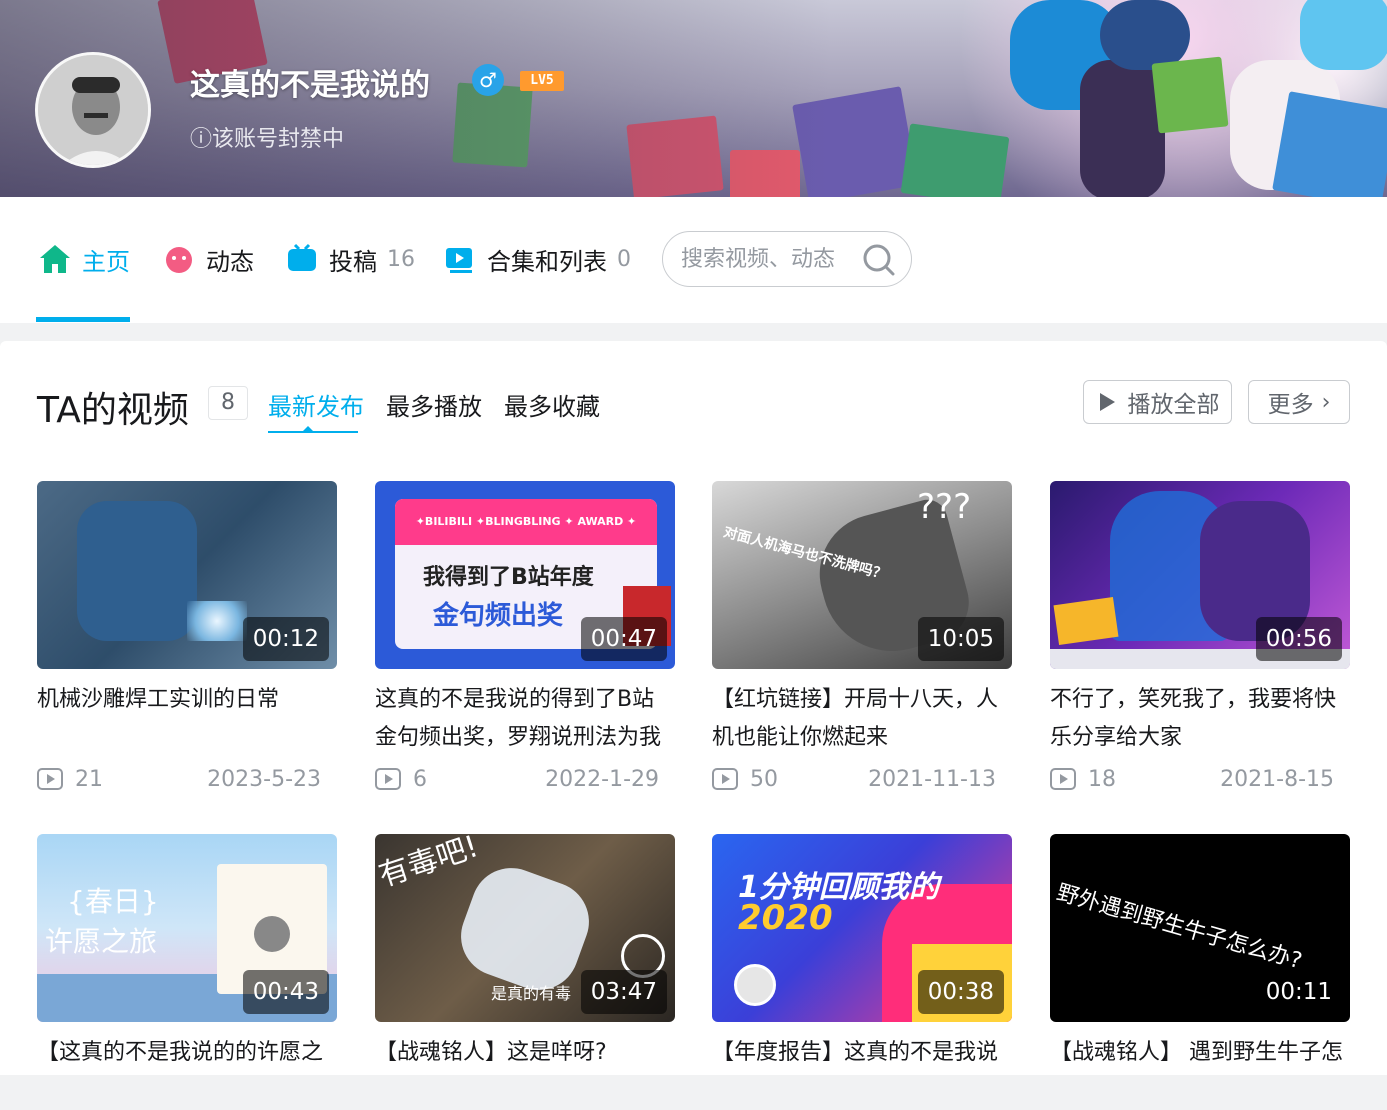  I want to click on thumbnail-text: 金句频出奖, so click(498, 616).